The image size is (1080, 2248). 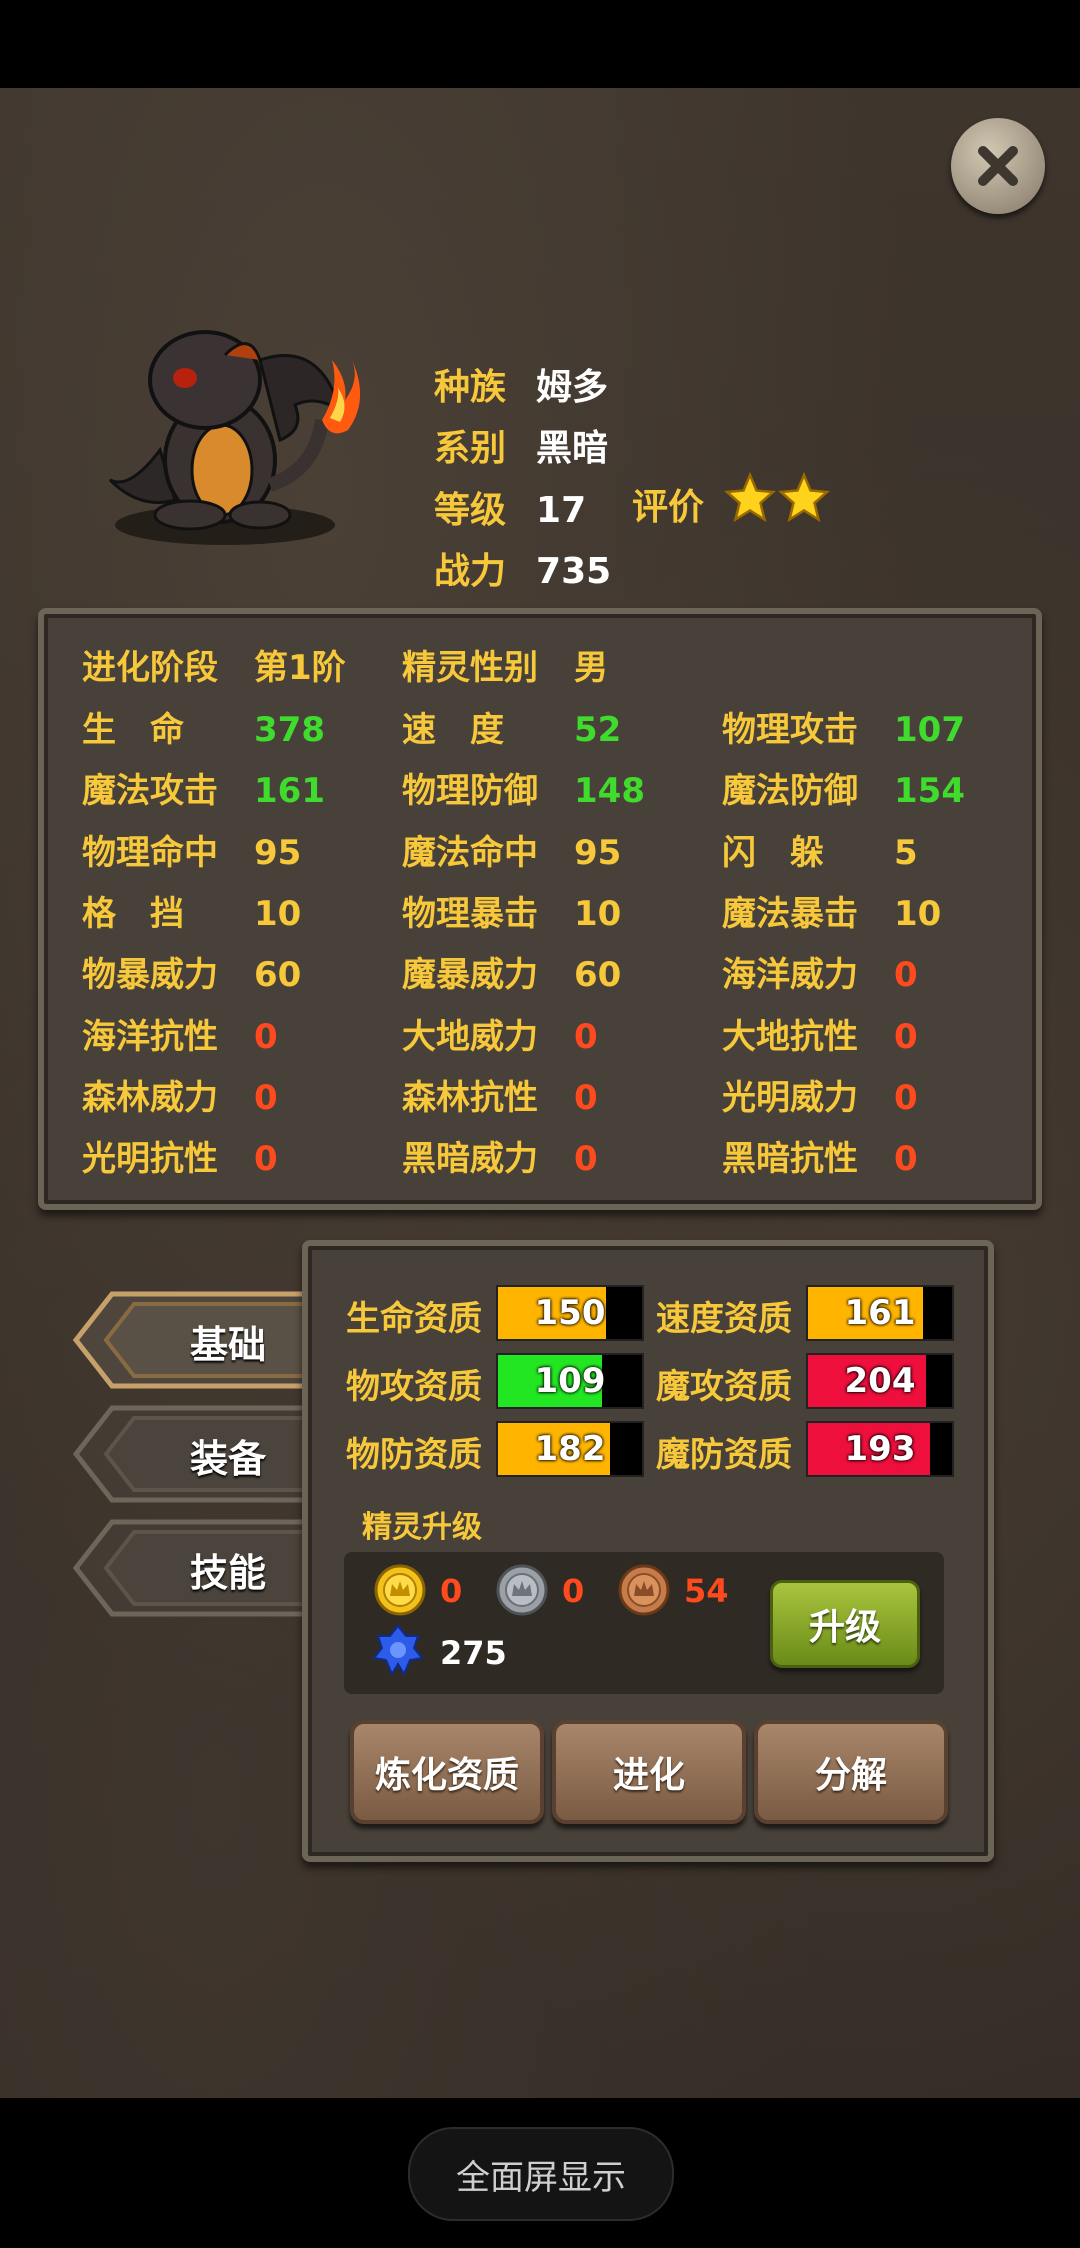 I want to click on pet-gender: 精灵性别男, so click(x=505, y=664).